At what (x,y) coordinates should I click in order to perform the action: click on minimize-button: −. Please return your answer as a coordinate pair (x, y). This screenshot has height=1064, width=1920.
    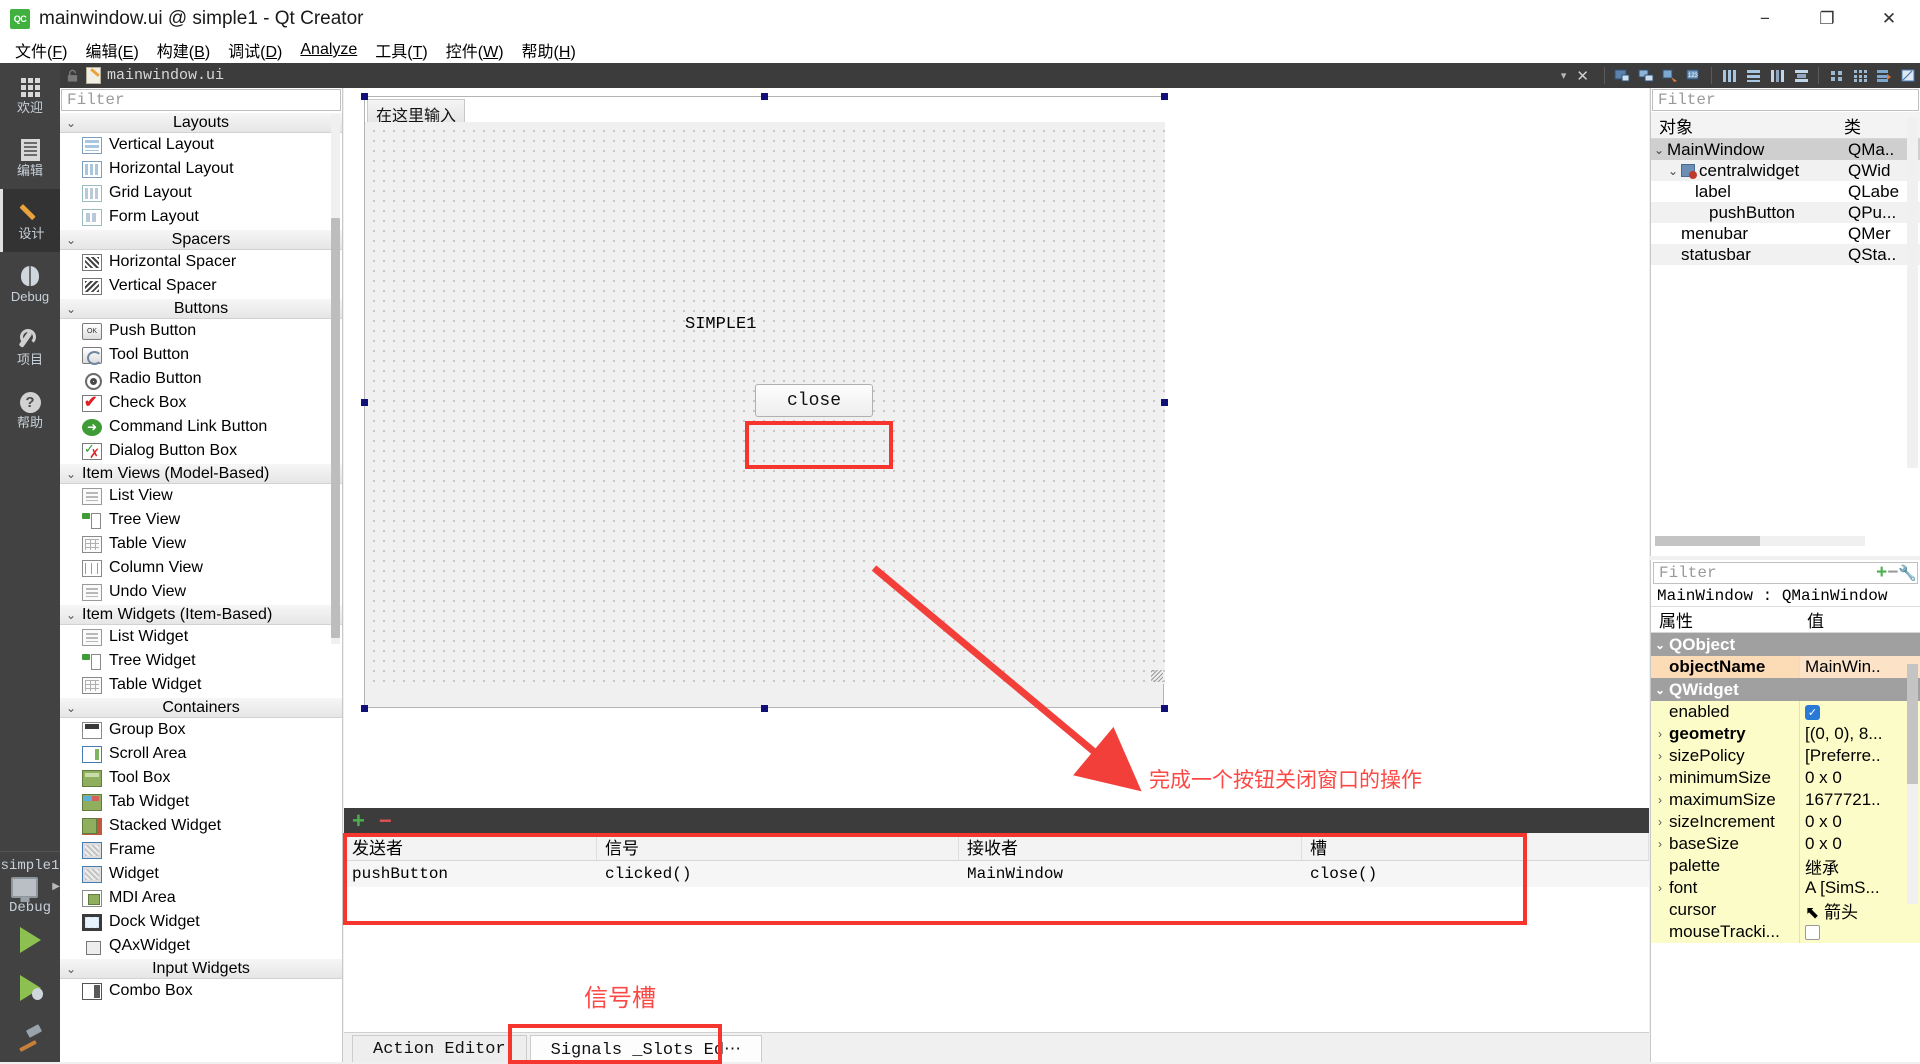
    Looking at the image, I should click on (1765, 18).